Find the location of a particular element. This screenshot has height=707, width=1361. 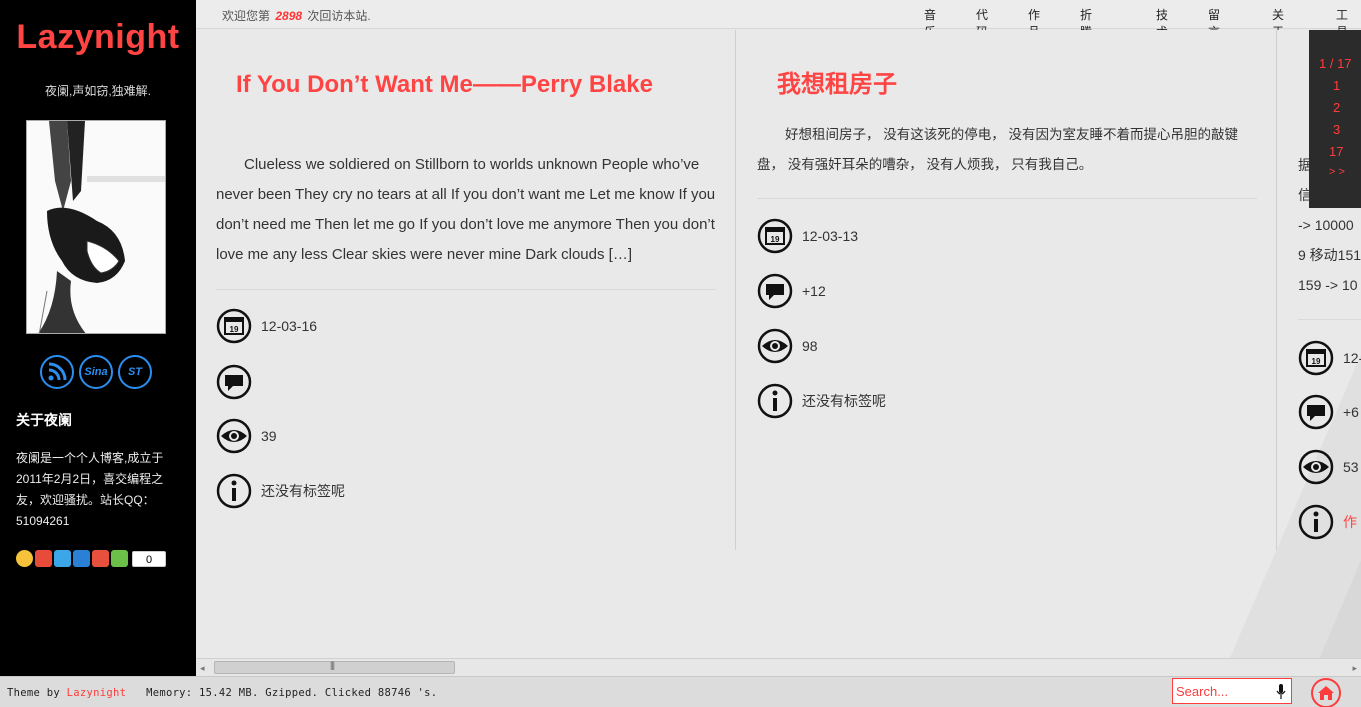

site-title: Lazynight is located at coordinates (98, 37).